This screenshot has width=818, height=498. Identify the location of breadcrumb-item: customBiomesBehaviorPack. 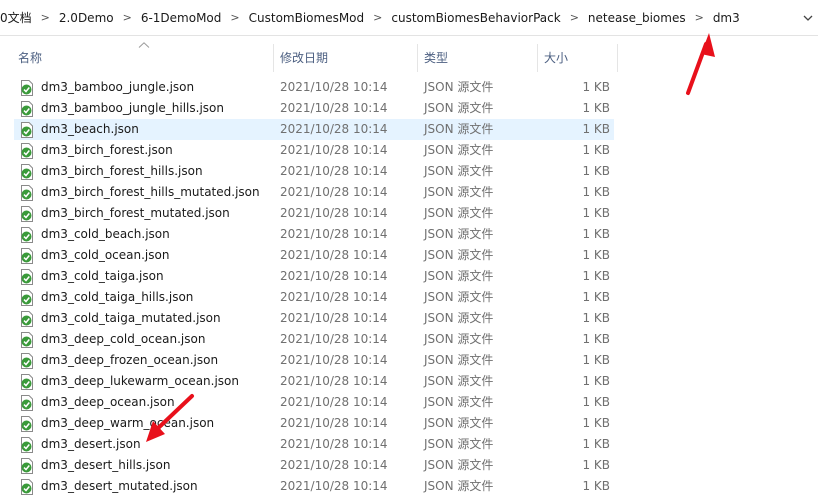
(475, 18).